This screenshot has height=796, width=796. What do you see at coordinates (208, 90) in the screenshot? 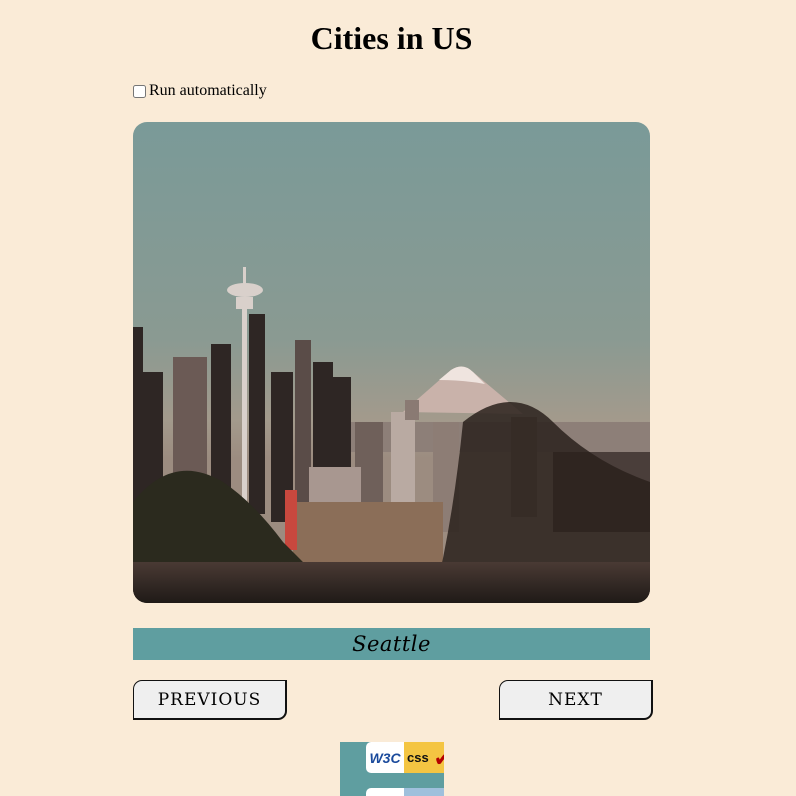
I see `auto-run-label: Run automatically` at bounding box center [208, 90].